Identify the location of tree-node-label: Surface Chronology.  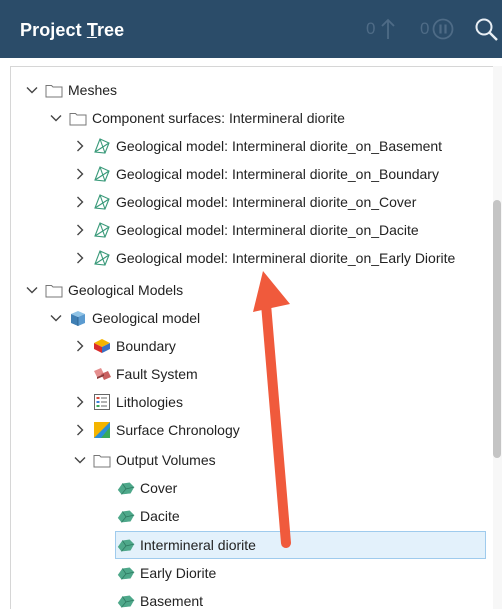
(178, 430).